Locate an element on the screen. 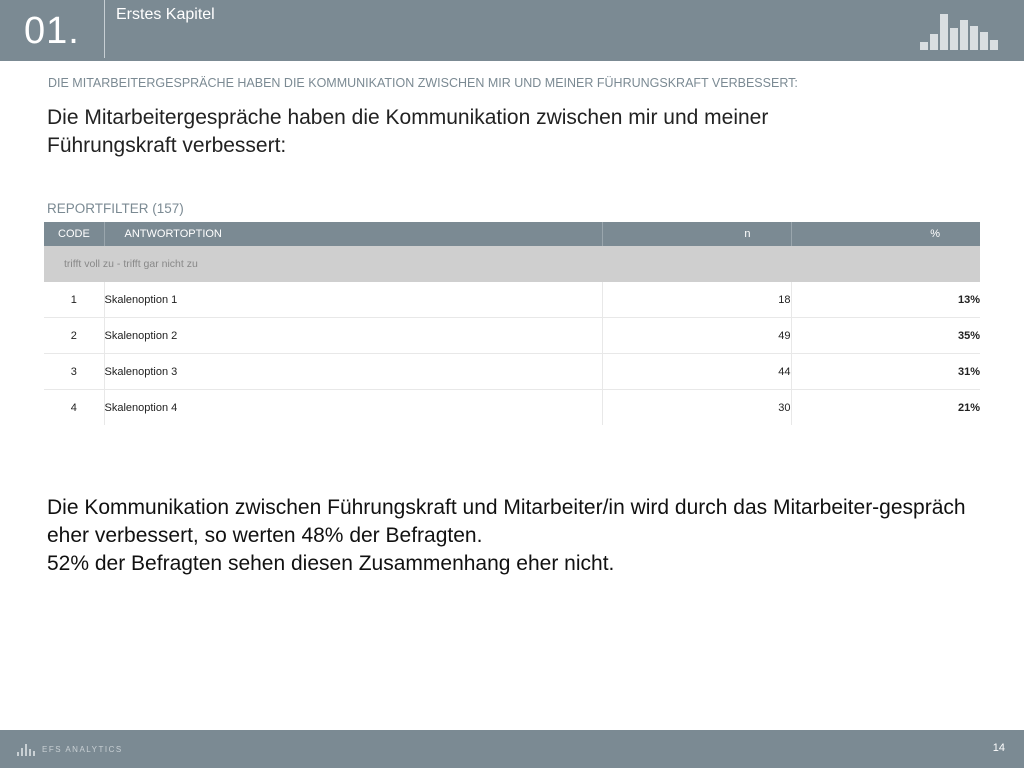 The height and width of the screenshot is (768, 1024). footer-logo-icon is located at coordinates (27, 750).